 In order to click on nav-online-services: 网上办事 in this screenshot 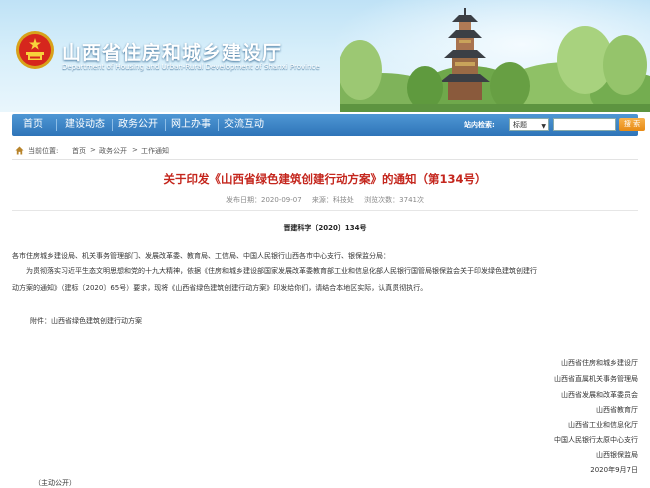, I will do `click(191, 125)`.